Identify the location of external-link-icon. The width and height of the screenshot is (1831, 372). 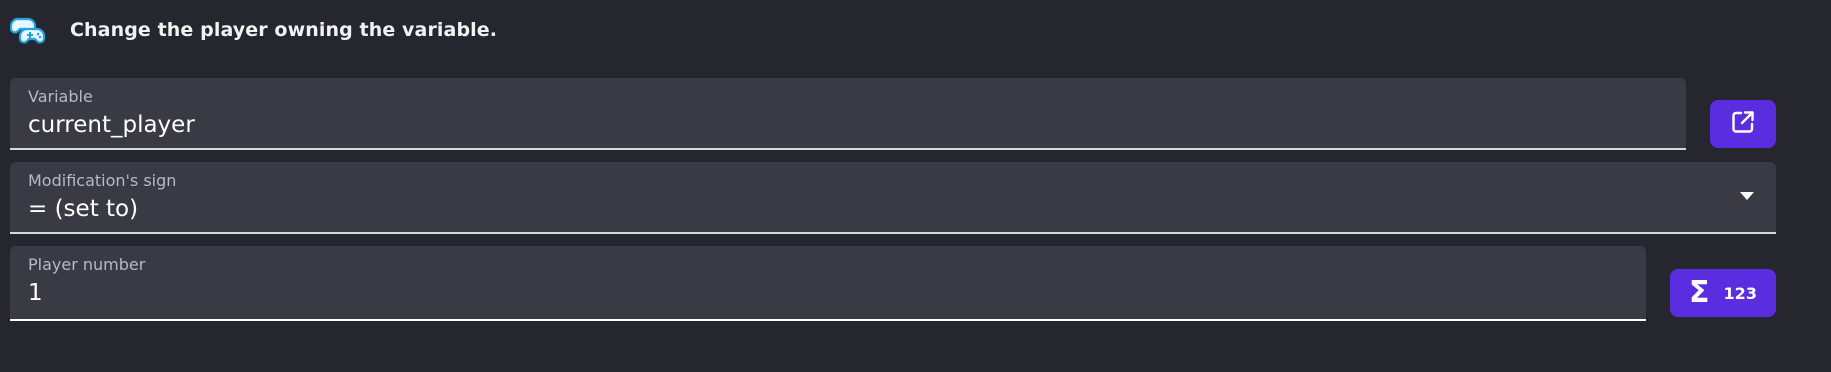
(1743, 124).